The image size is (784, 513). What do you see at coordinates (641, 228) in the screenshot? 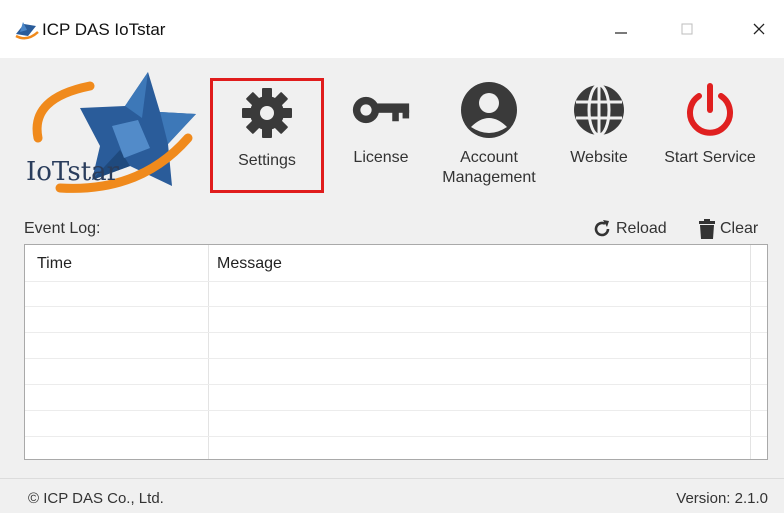
I see `reload-label: Reload` at bounding box center [641, 228].